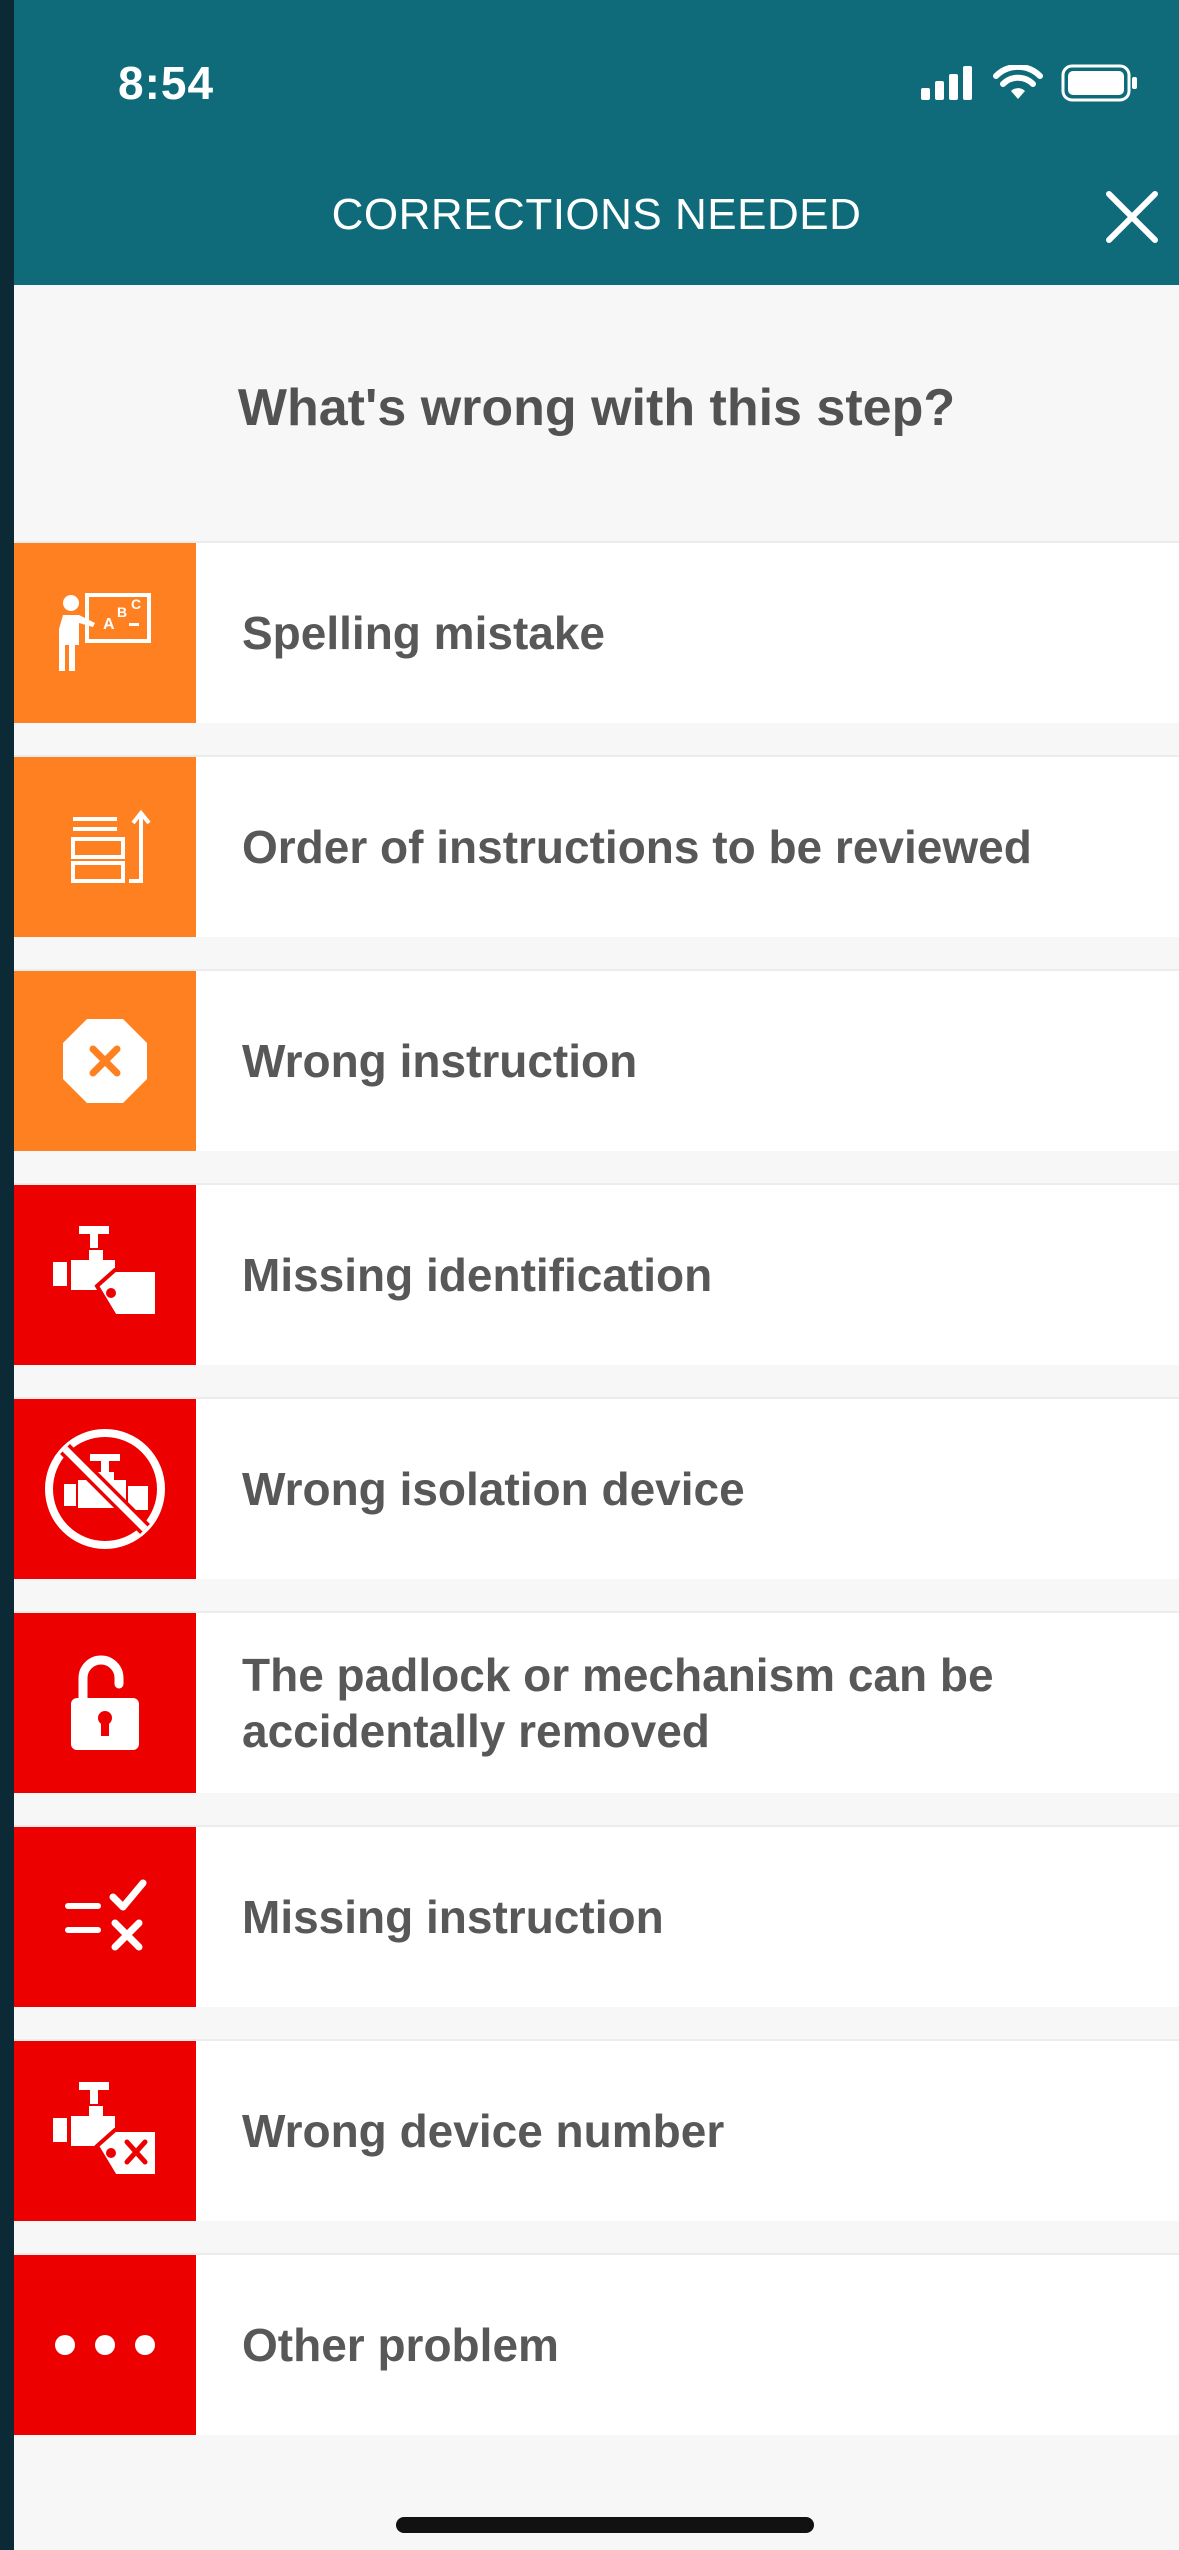 The height and width of the screenshot is (2550, 1179). I want to click on status-icons, so click(1030, 83).